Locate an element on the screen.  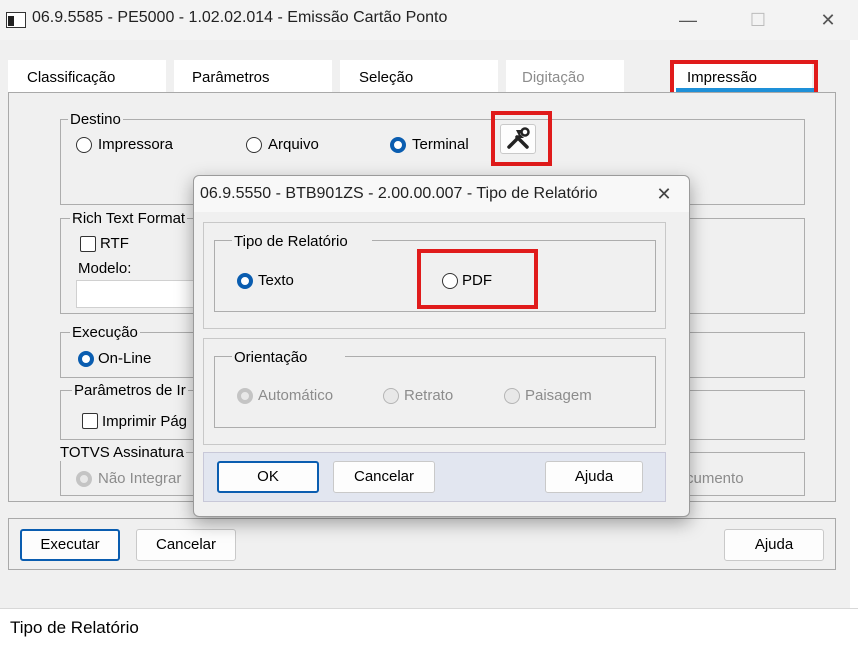
status-bar: Tipo de Relatório is located at coordinates (429, 628).